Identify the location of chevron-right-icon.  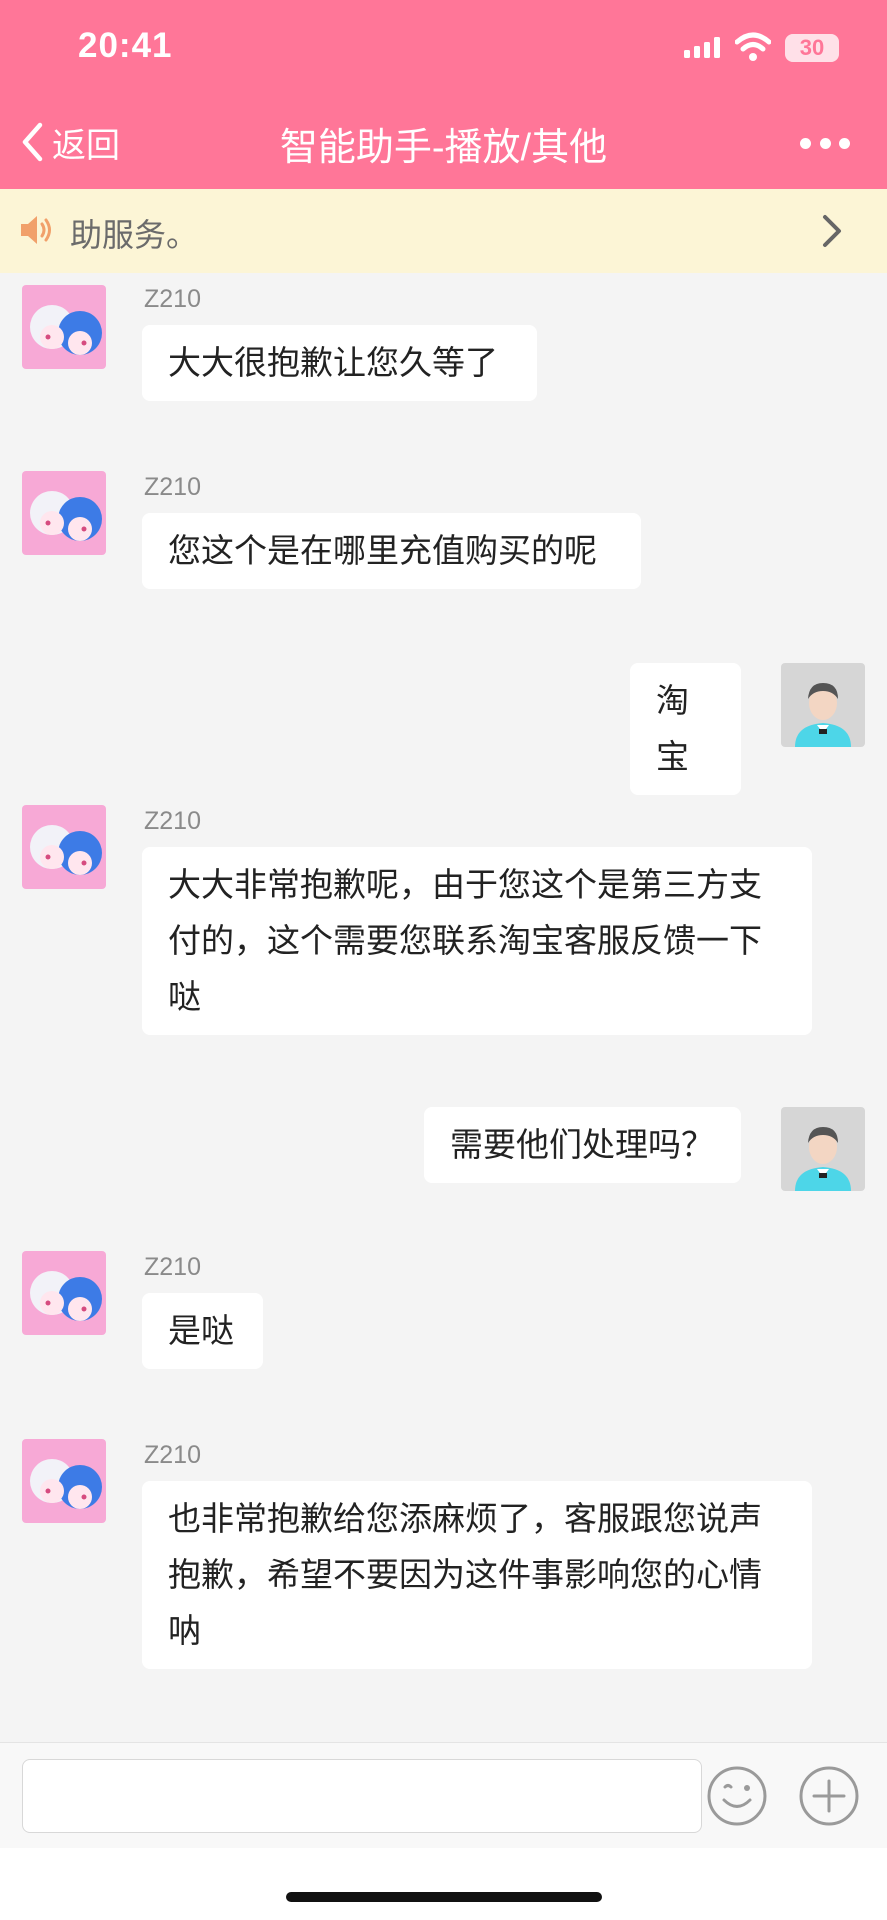
(832, 231).